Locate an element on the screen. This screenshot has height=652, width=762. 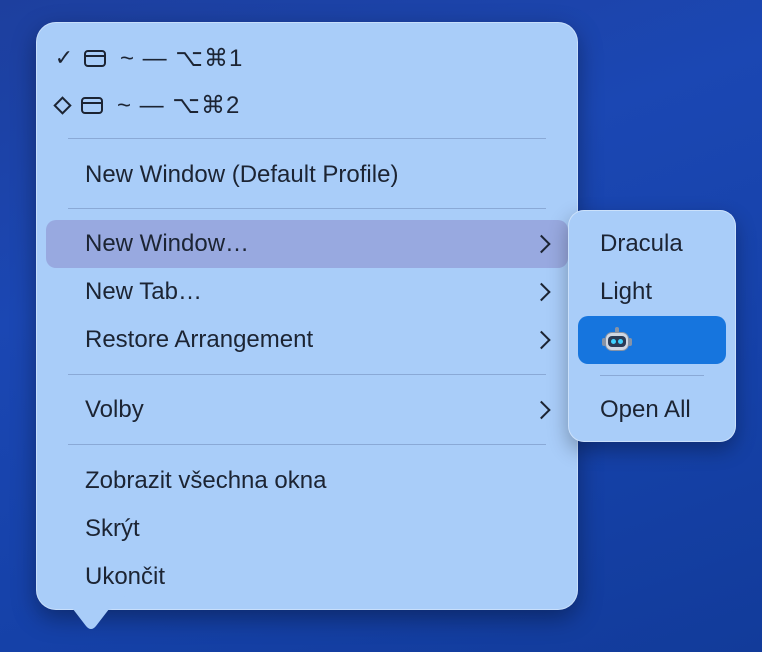
window-item-1: ✓ ~ — ⌥⌘1 is located at coordinates (147, 58).